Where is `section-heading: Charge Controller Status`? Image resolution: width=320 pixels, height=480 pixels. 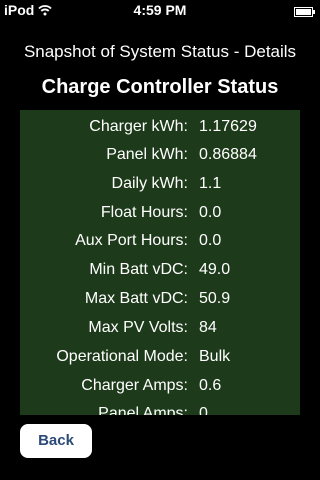
section-heading: Charge Controller Status is located at coordinates (160, 87).